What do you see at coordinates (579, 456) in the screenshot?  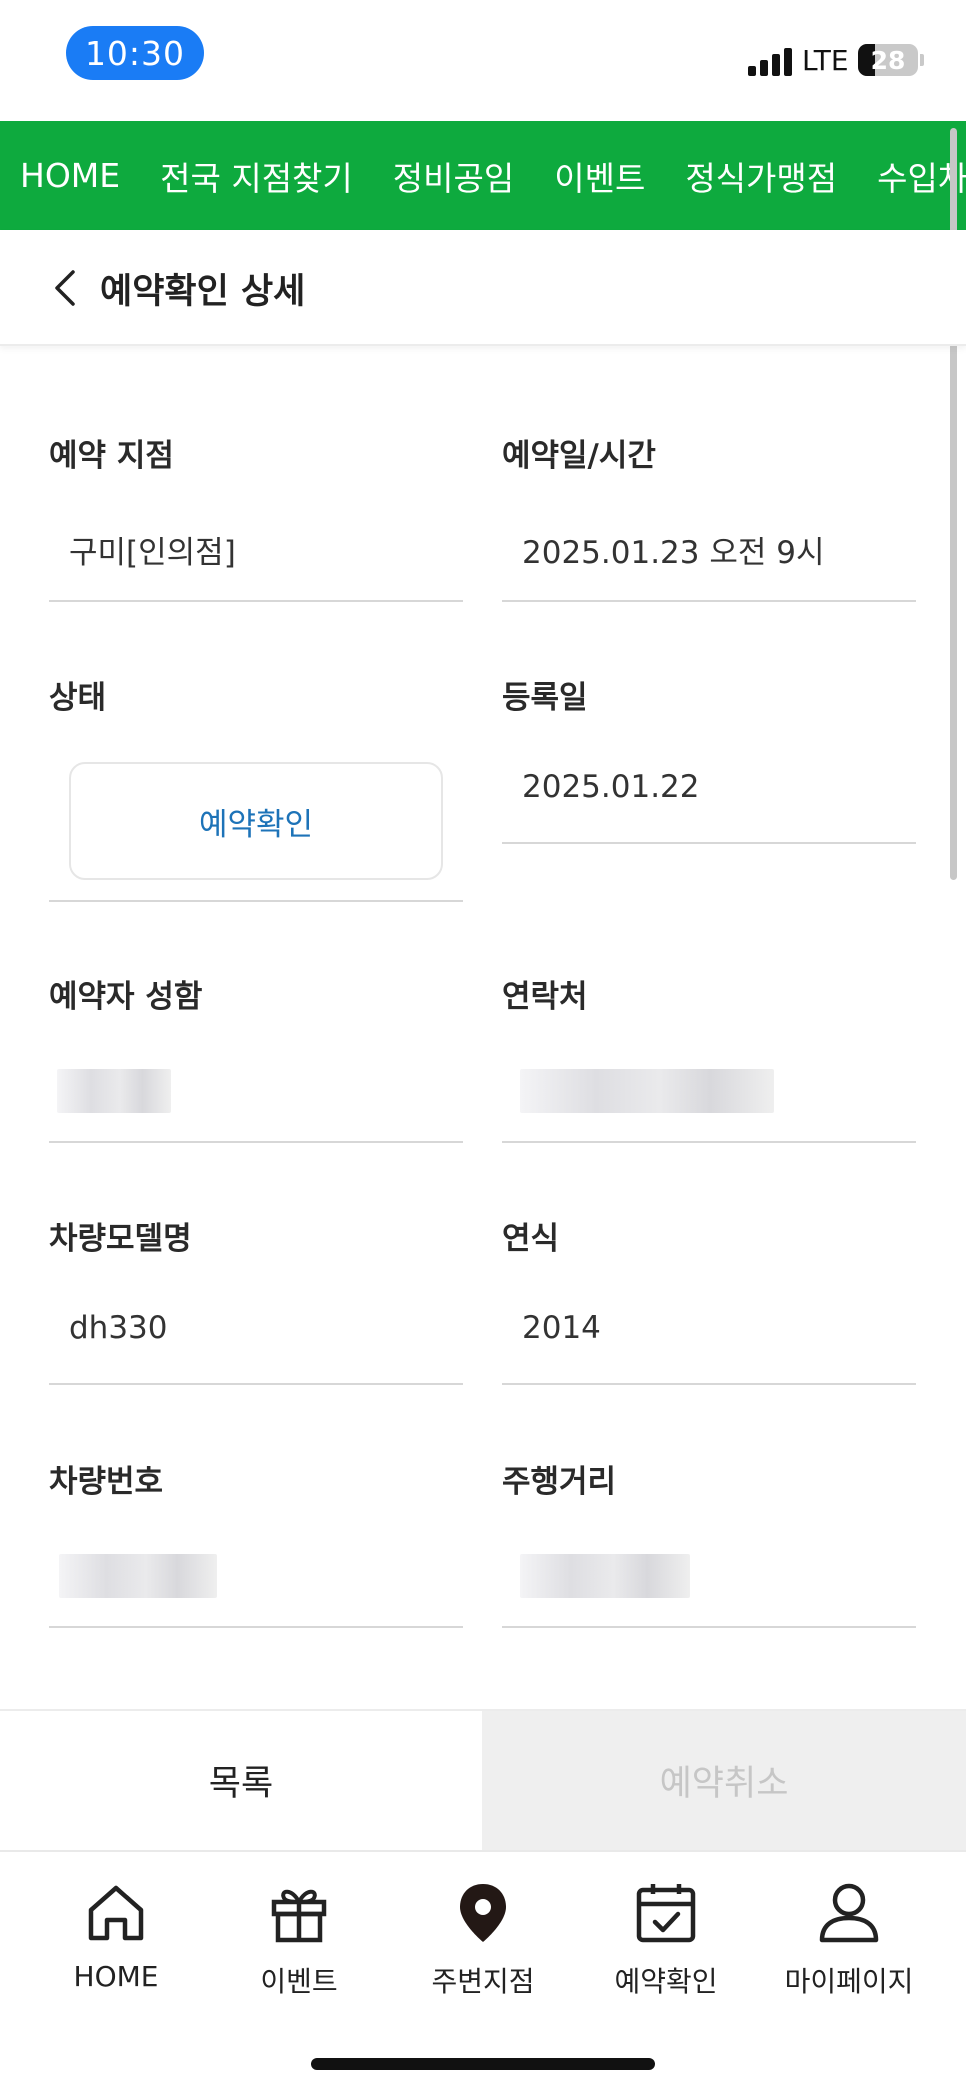 I see `field-label: 예약일/시간` at bounding box center [579, 456].